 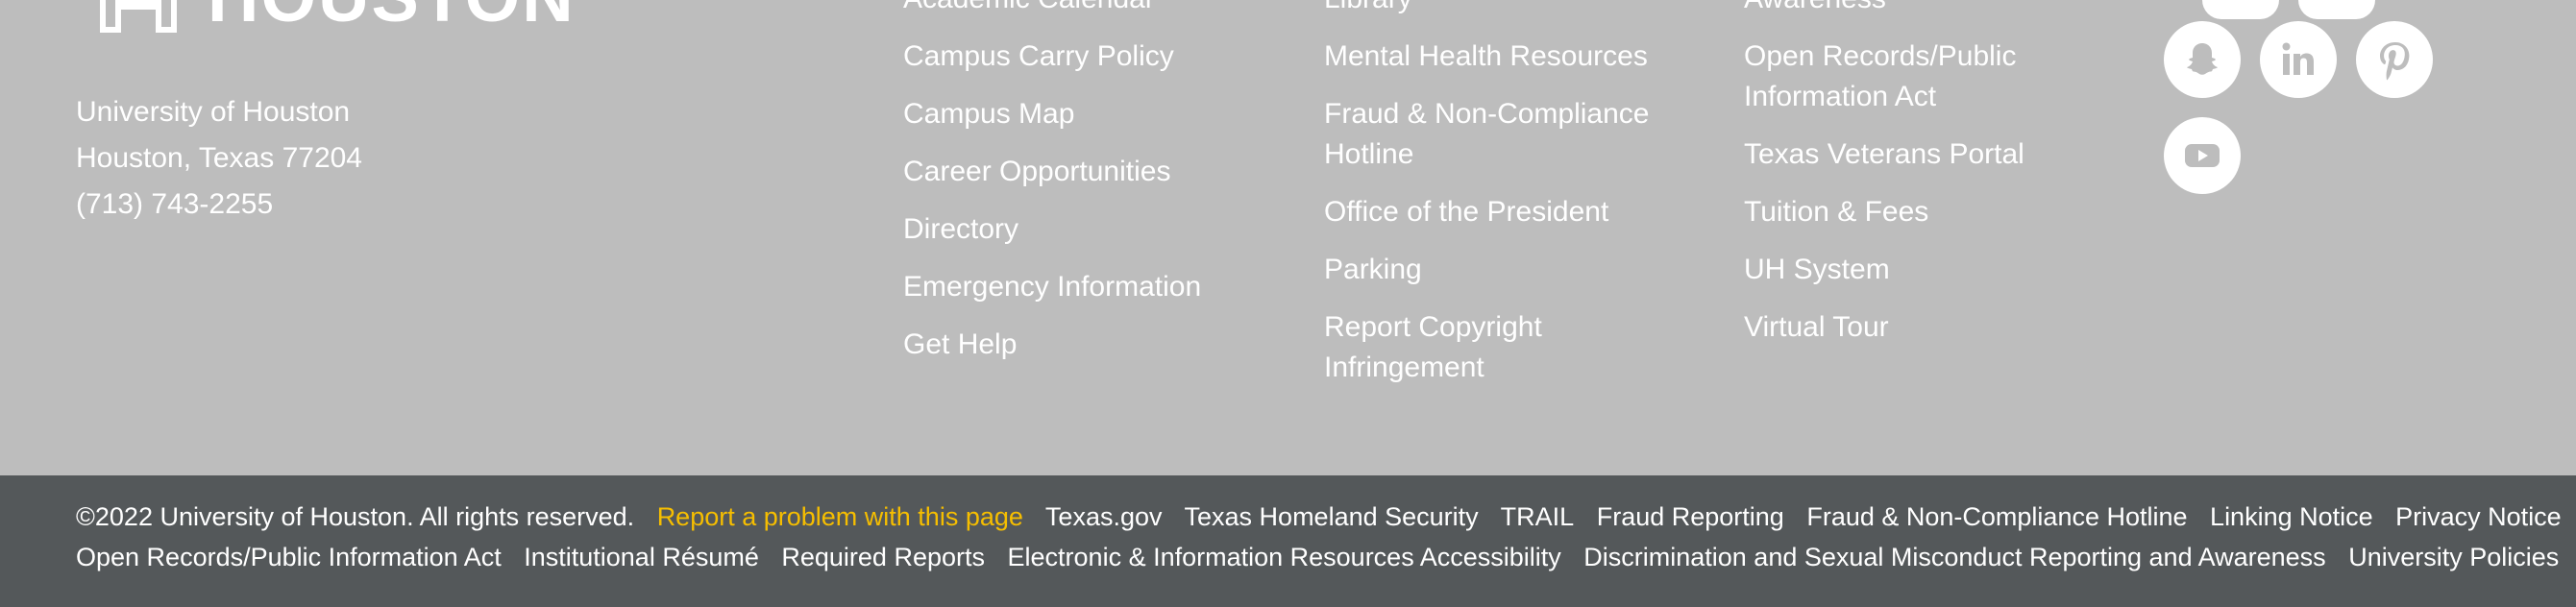 I want to click on linkedin-glyph, so click(x=2298, y=58).